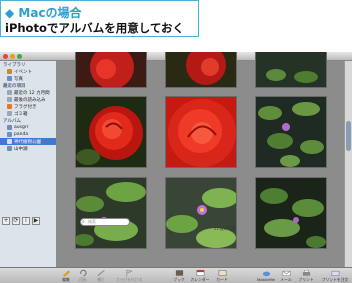  Describe the element at coordinates (23, 72) in the screenshot. I see `sidebar-item-label: イベント` at that location.